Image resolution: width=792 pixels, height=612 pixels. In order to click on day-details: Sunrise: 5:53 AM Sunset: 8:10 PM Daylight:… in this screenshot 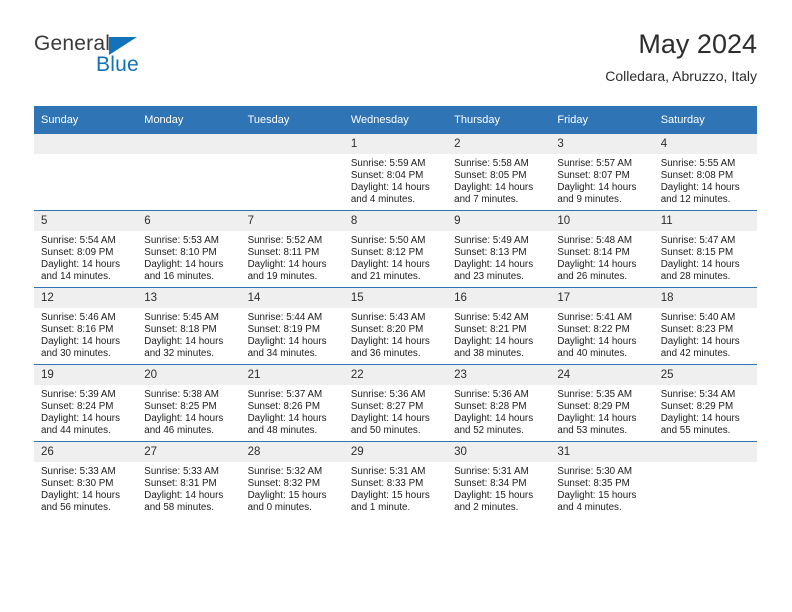, I will do `click(188, 257)`.